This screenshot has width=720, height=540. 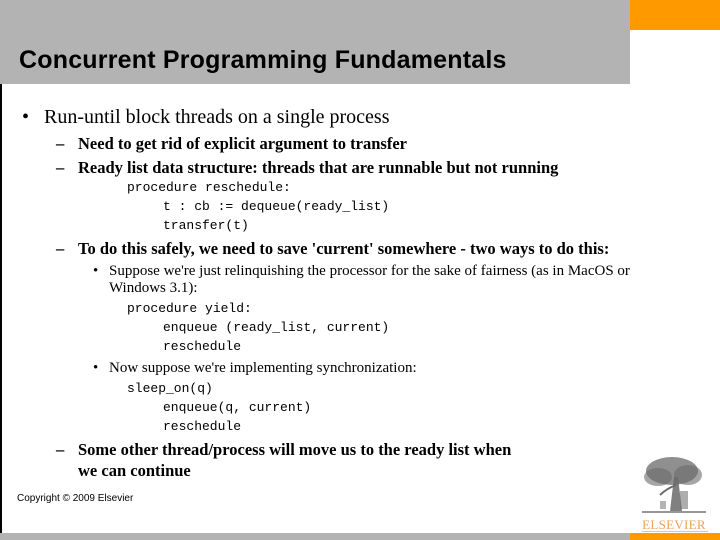 I want to click on footer-bar, so click(x=315, y=536).